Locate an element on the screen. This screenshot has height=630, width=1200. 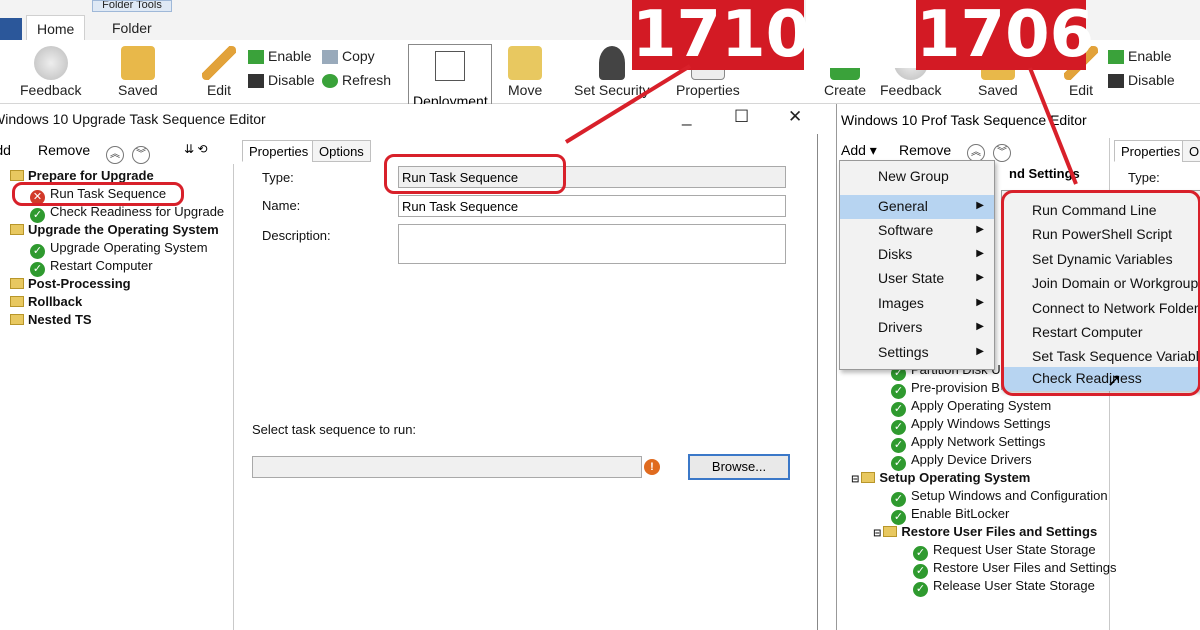
add-menu-button: Add ▾ is located at coordinates (859, 150).